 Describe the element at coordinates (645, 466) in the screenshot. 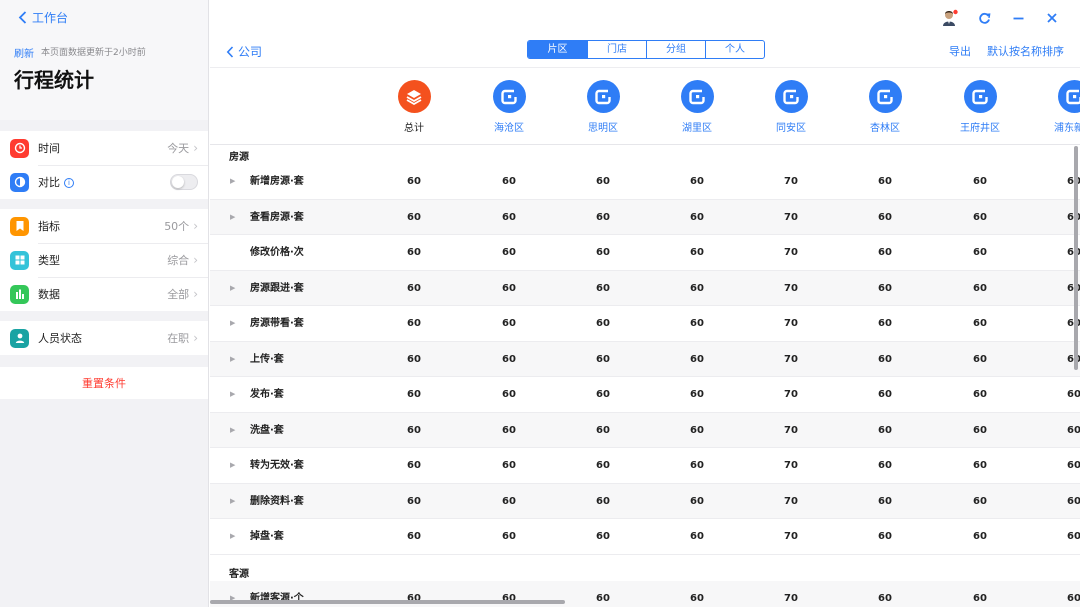

I see `table-row: ▶ 转为无效·套 60 60 60 60 70 60 60 60` at that location.